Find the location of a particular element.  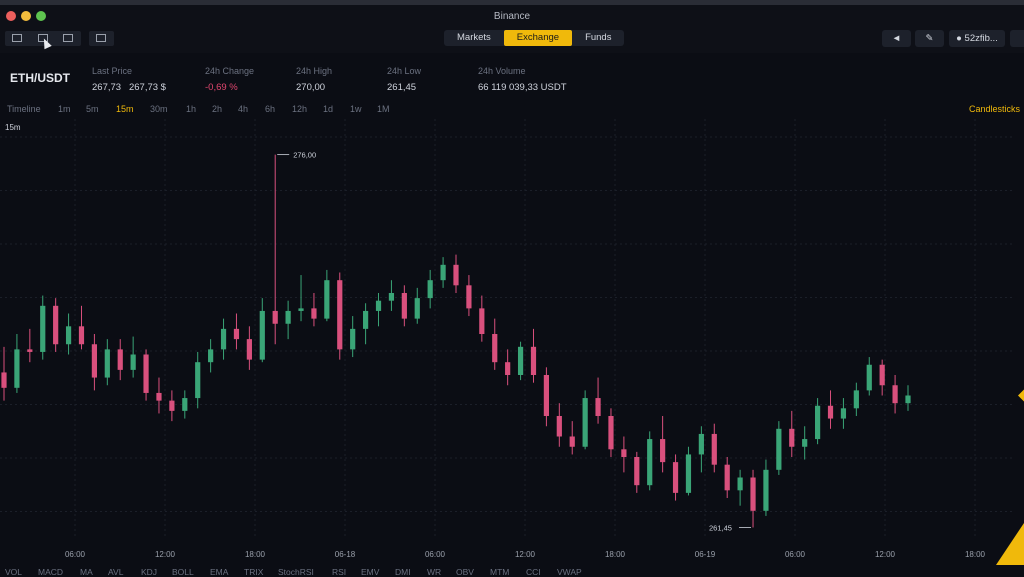

indicator-dmi: DMI is located at coordinates (403, 572).